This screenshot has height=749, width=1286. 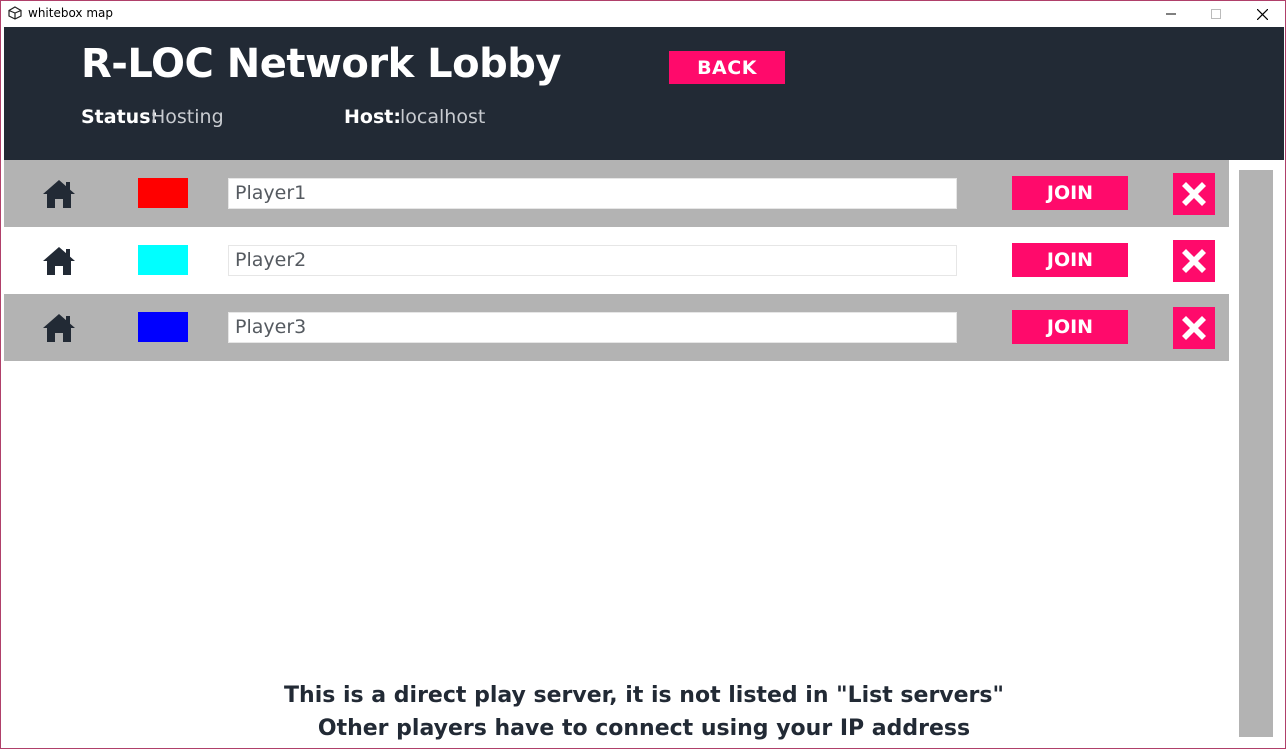 I want to click on close-window-button, so click(x=1262, y=14).